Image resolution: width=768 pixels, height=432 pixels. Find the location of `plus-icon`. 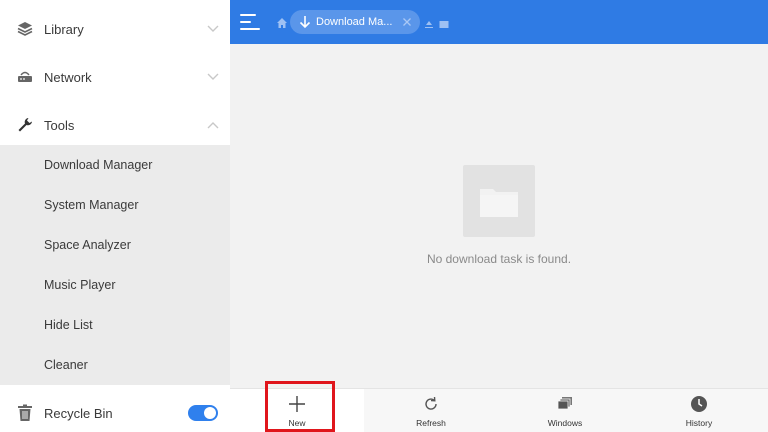

plus-icon is located at coordinates (297, 404).